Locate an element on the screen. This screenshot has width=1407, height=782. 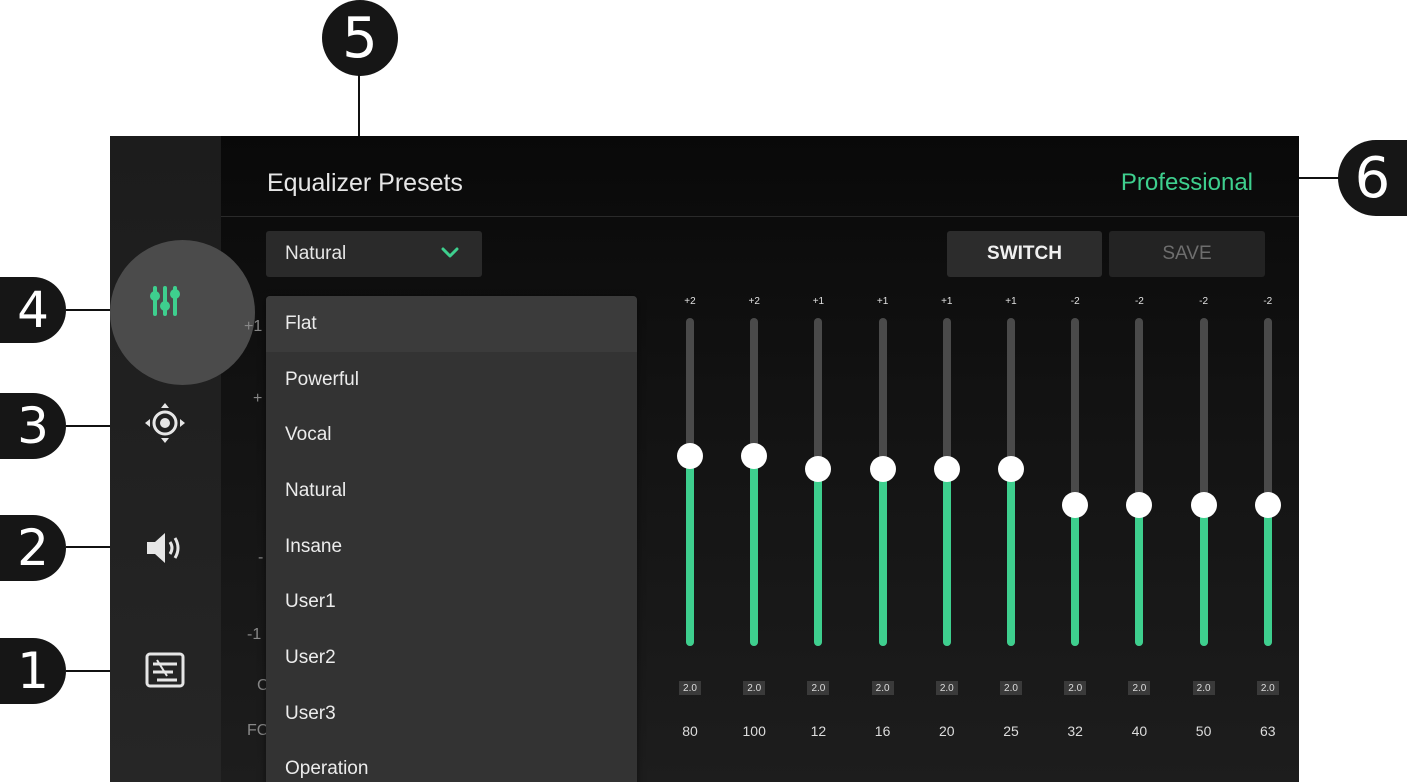
sidebar-item-equalizer is located at coordinates (165, 300).